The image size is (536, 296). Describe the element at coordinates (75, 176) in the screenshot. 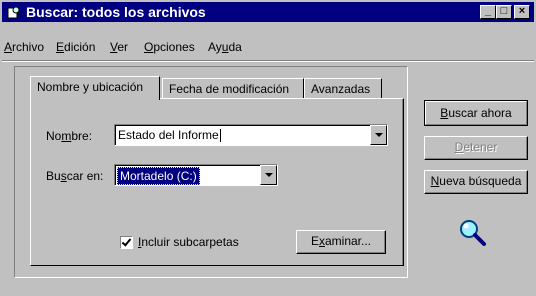

I see `search-in-label: Buscar en:` at that location.